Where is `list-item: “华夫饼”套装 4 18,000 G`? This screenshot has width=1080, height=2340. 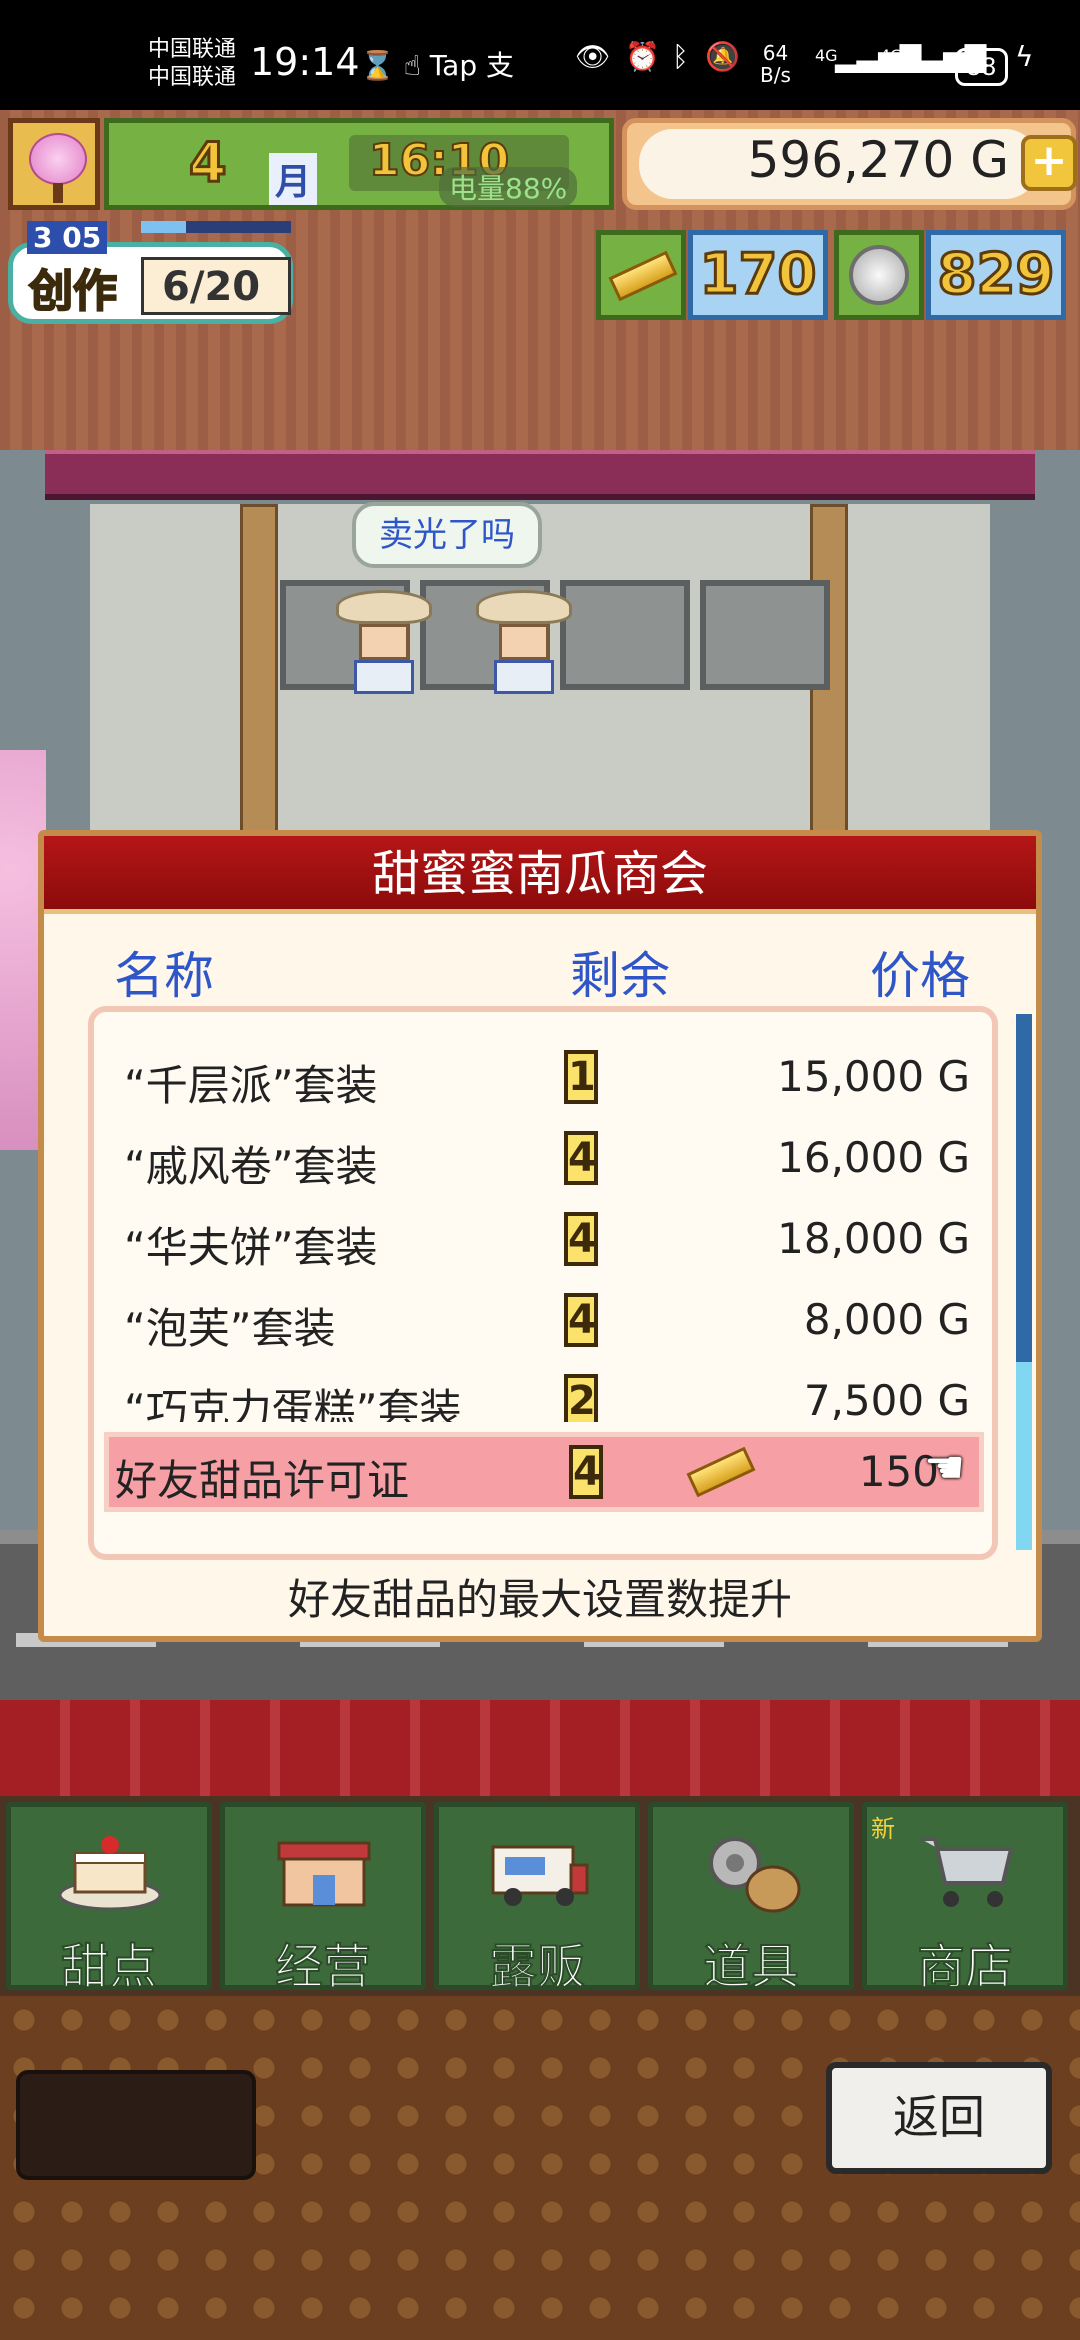 list-item: “华夫饼”套装 4 18,000 G is located at coordinates (539, 1244).